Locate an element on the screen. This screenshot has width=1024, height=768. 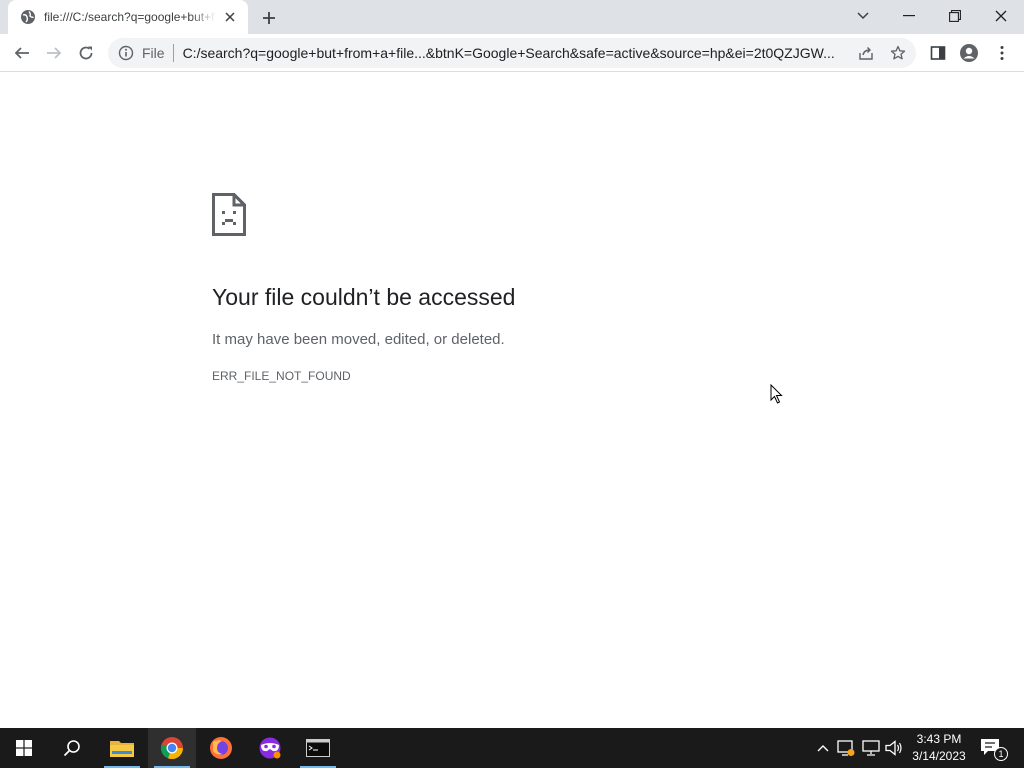
notification-badge: 1 is located at coordinates (1001, 754).